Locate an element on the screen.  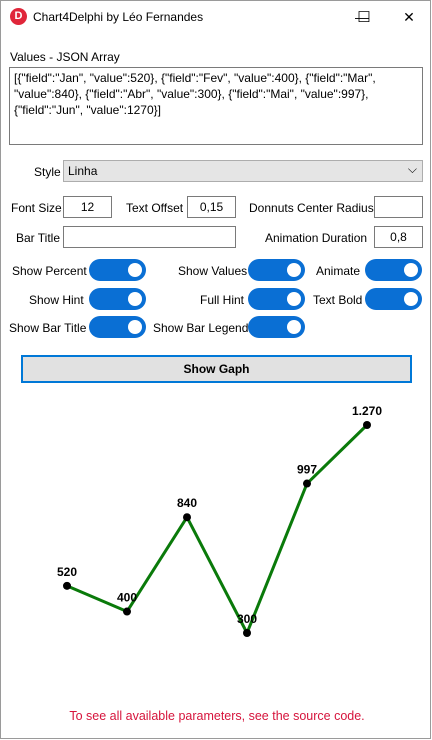
data-label-jan: 520 is located at coordinates (67, 572).